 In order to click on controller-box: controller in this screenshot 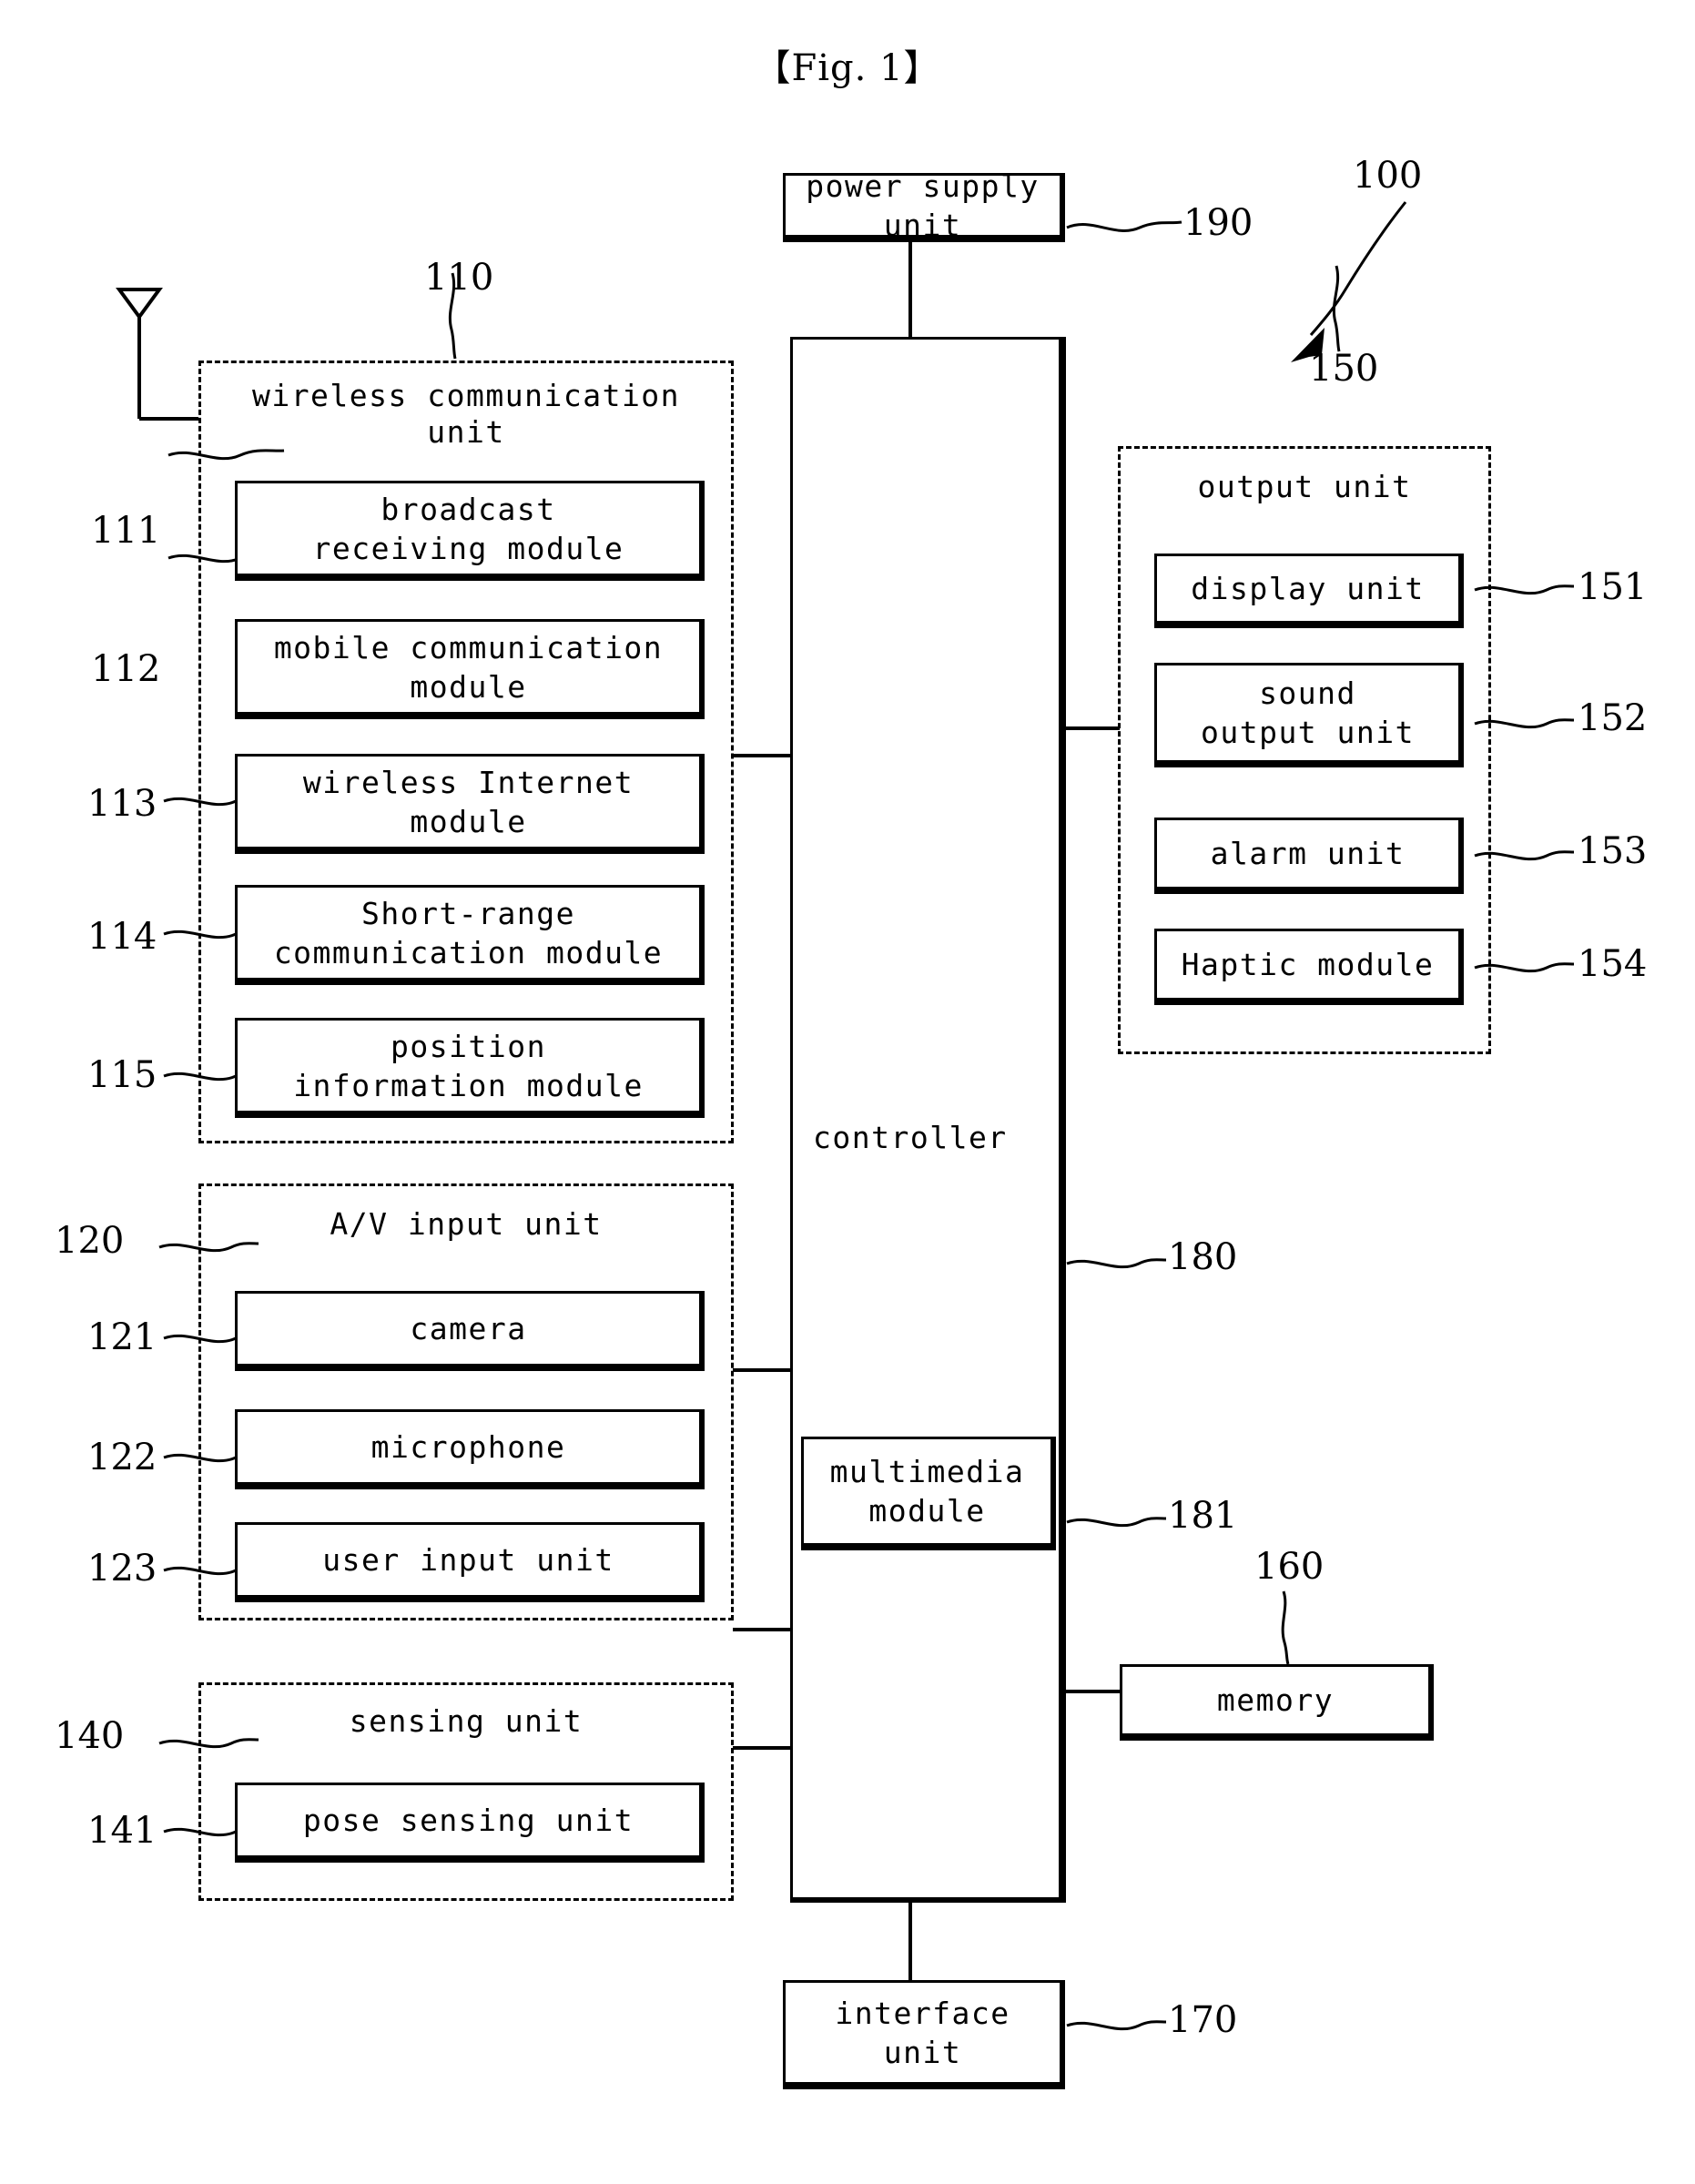, I will do `click(928, 1120)`.